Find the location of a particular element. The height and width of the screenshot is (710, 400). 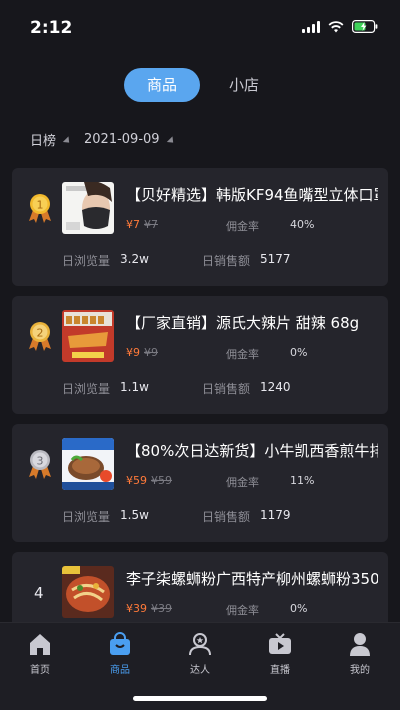

tab-talent-label: 达人 is located at coordinates (200, 670).